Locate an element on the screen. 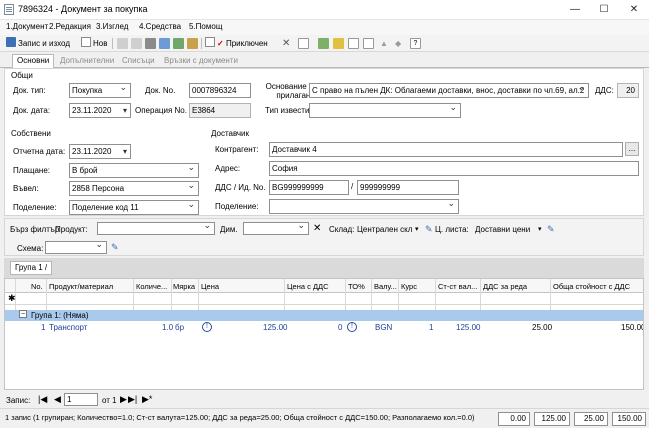  save-exit-label: Запис и изход is located at coordinates (44, 43).